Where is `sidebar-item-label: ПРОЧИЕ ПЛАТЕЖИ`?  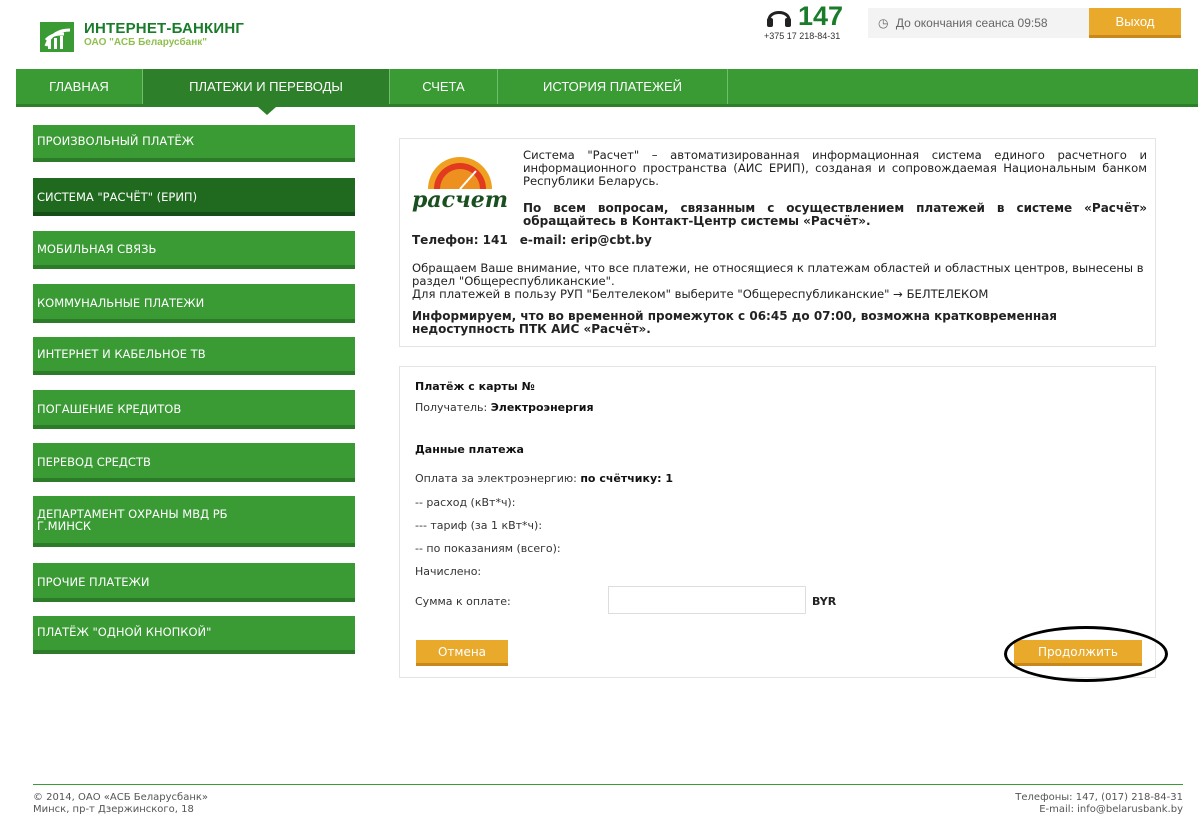
sidebar-item-label: ПРОЧИЕ ПЛАТЕЖИ is located at coordinates (93, 582).